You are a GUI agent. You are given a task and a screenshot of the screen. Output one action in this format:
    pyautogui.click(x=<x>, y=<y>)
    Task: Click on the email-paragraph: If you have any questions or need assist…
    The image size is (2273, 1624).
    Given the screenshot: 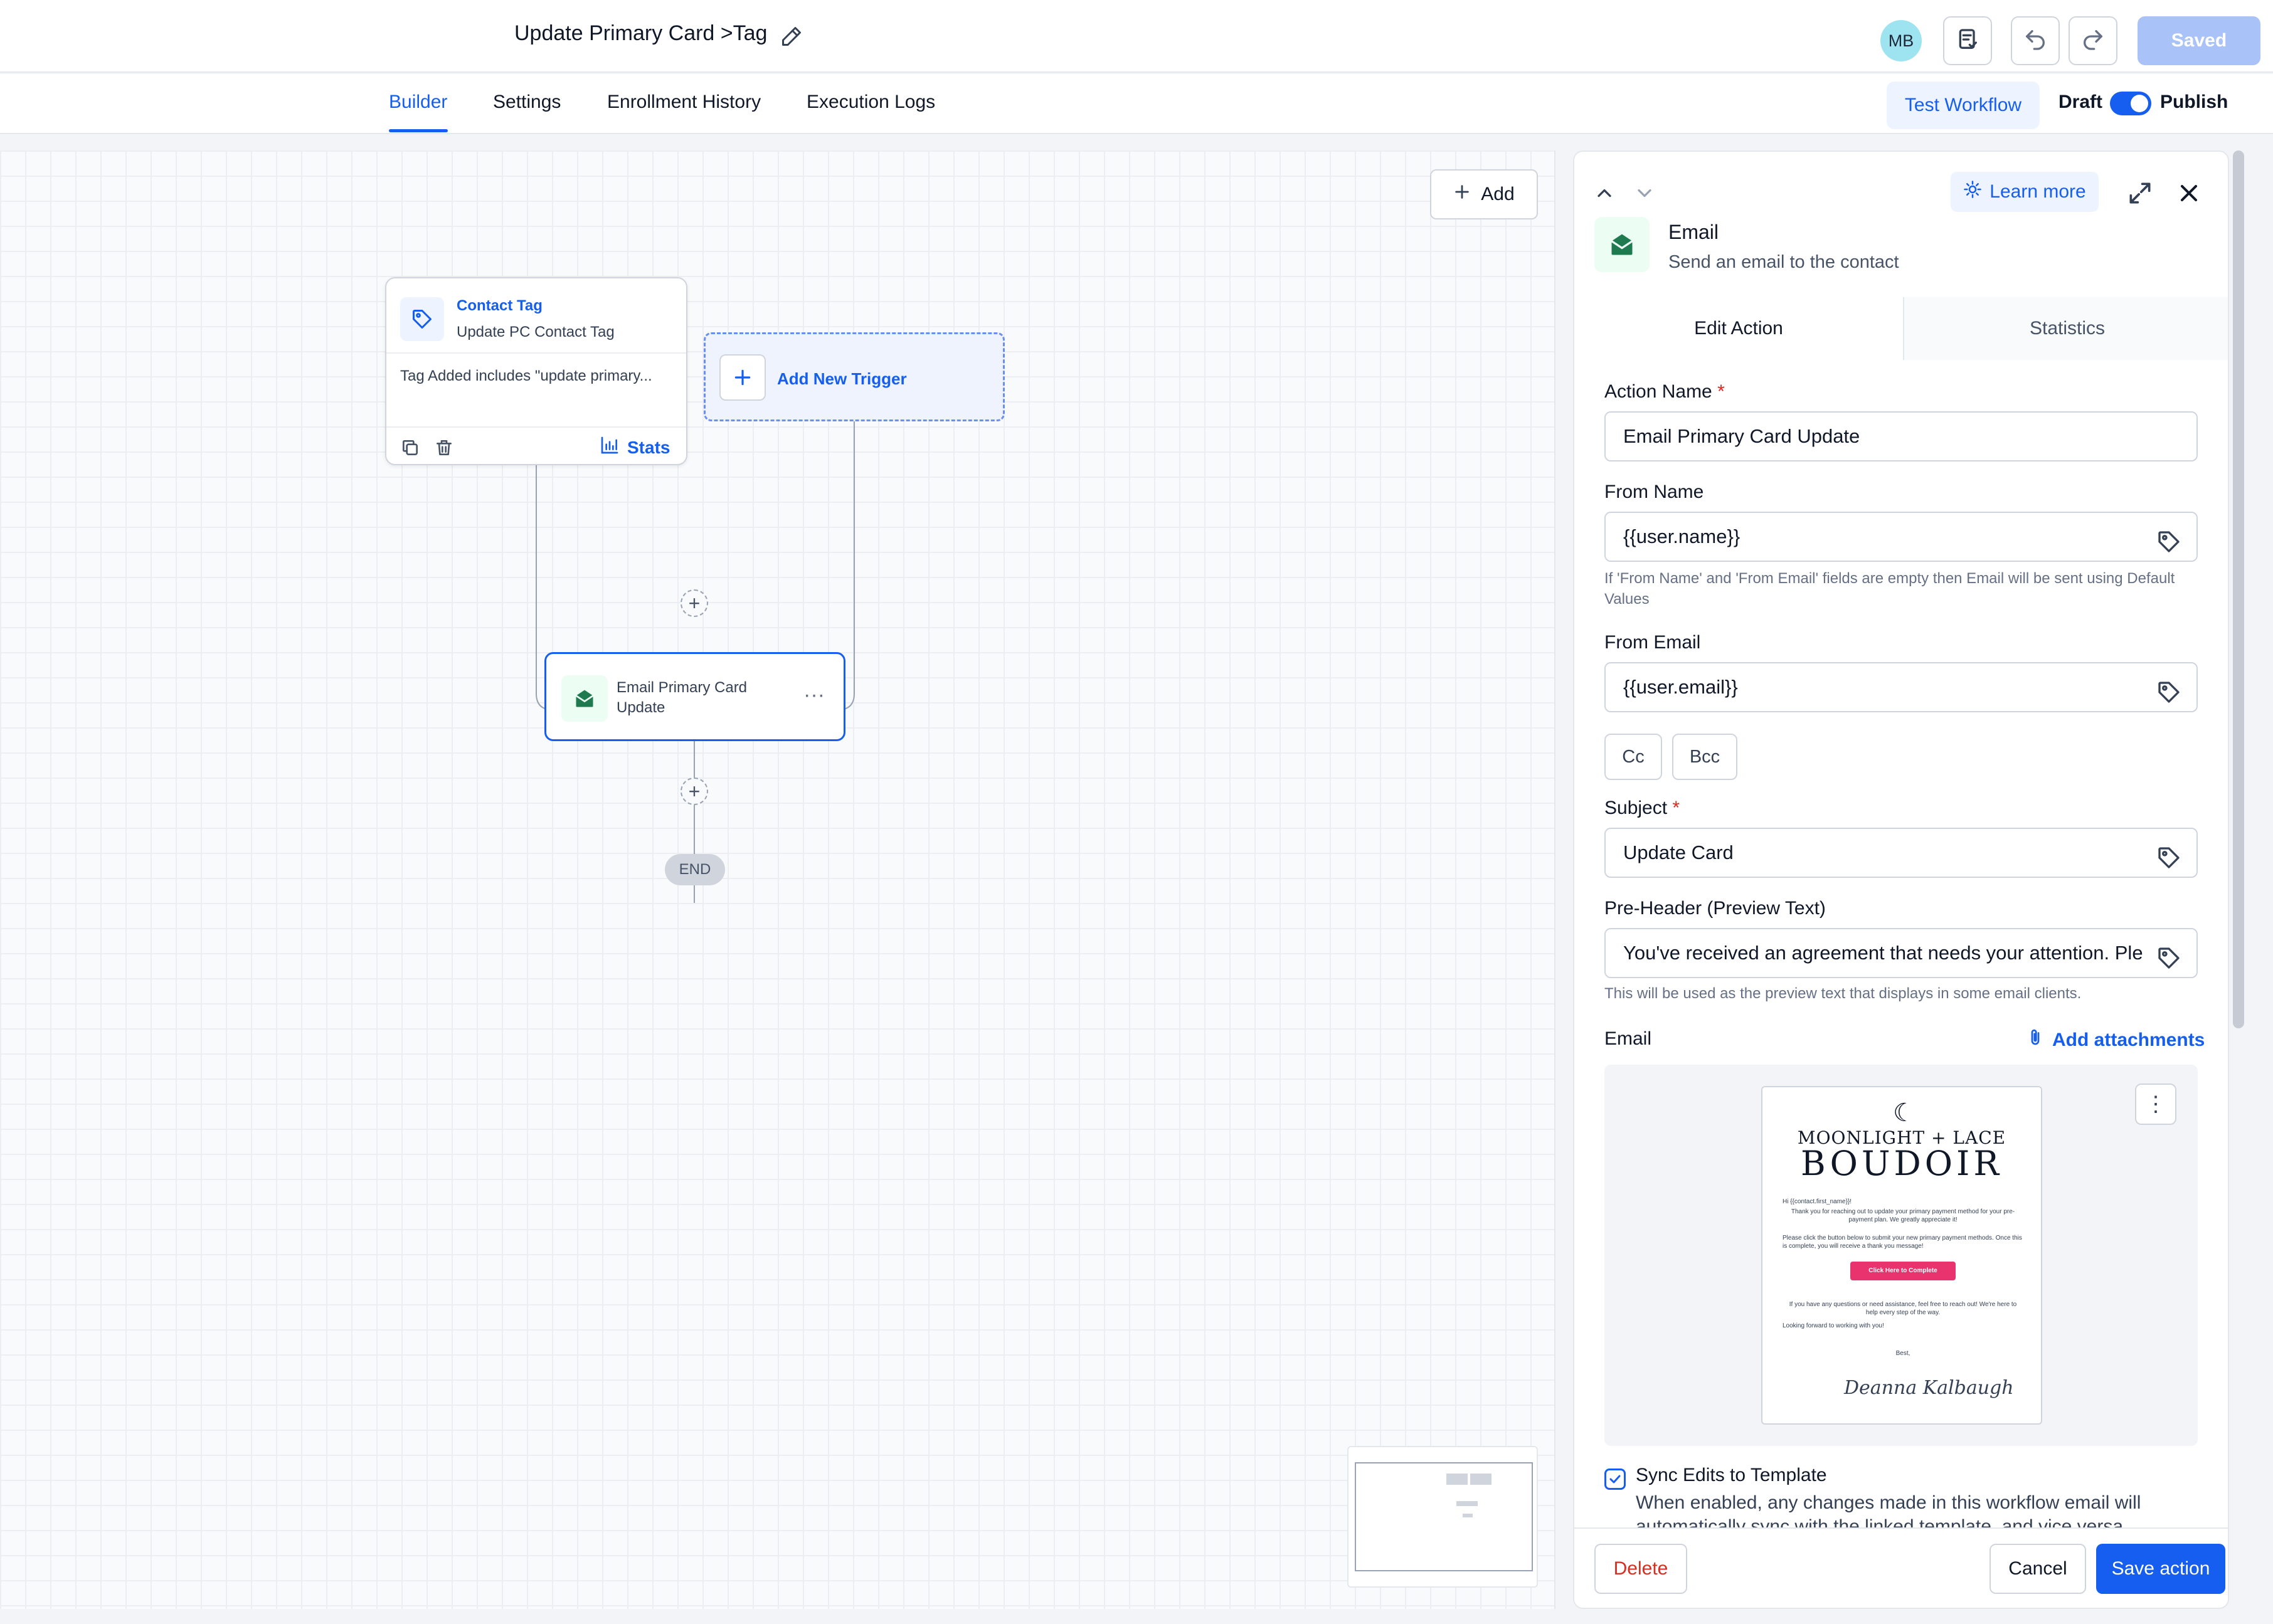 What is the action you would take?
    pyautogui.click(x=1903, y=1308)
    